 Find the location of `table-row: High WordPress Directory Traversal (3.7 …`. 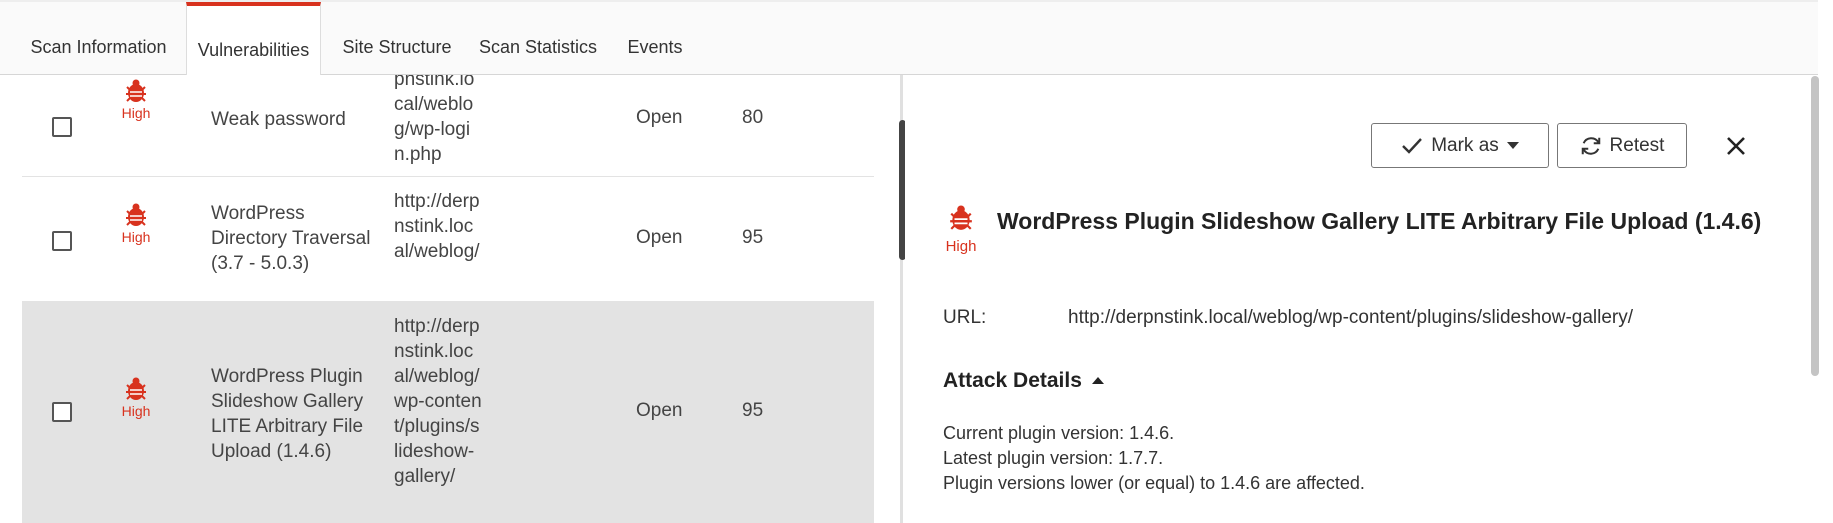

table-row: High WordPress Directory Traversal (3.7 … is located at coordinates (448, 239).